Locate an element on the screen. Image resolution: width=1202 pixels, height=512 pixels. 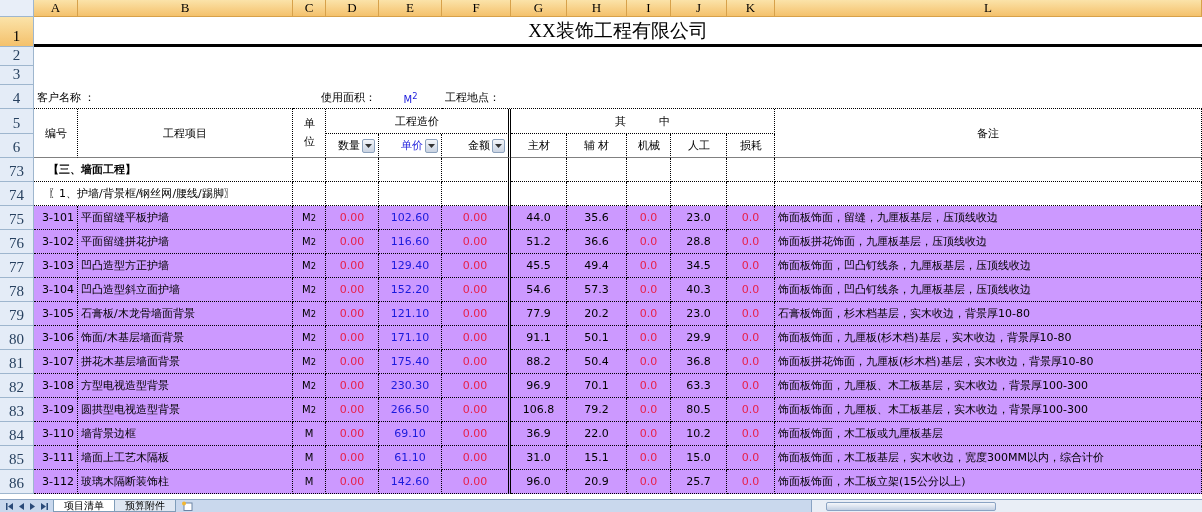
table-cell: 142.60 is located at coordinates (410, 482).